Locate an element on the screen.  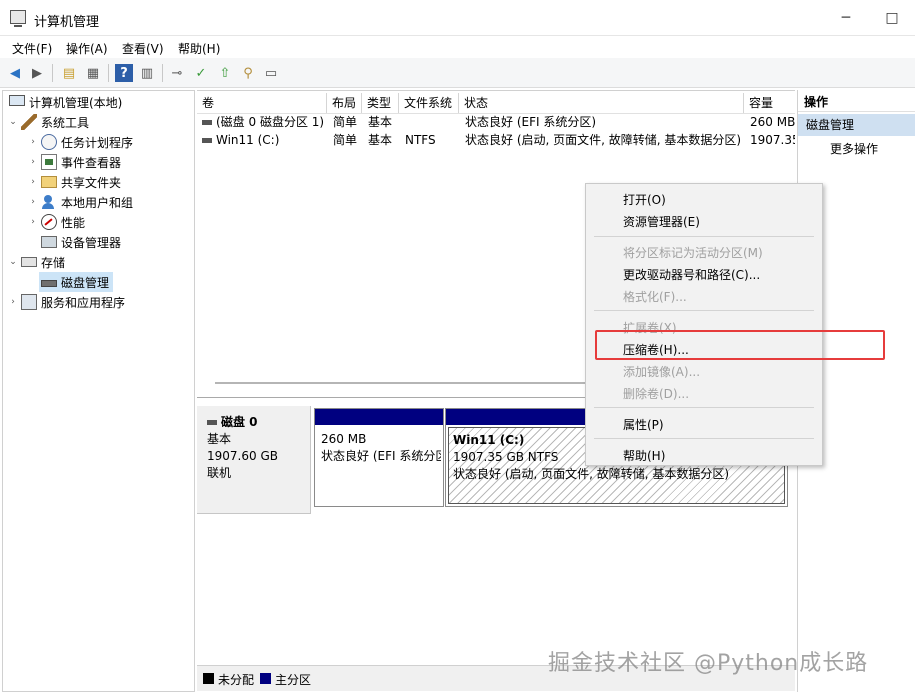
disk-name-row: 磁盘 0 is located at coordinates (258, 422).